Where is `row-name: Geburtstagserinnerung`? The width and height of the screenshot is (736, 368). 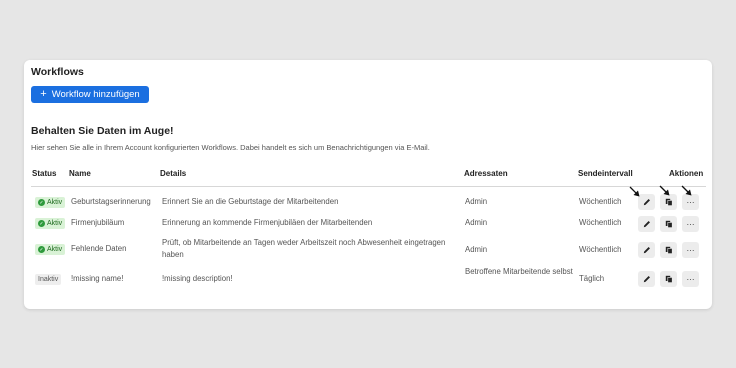
row-name: Geburtstagserinnerung is located at coordinates (111, 201).